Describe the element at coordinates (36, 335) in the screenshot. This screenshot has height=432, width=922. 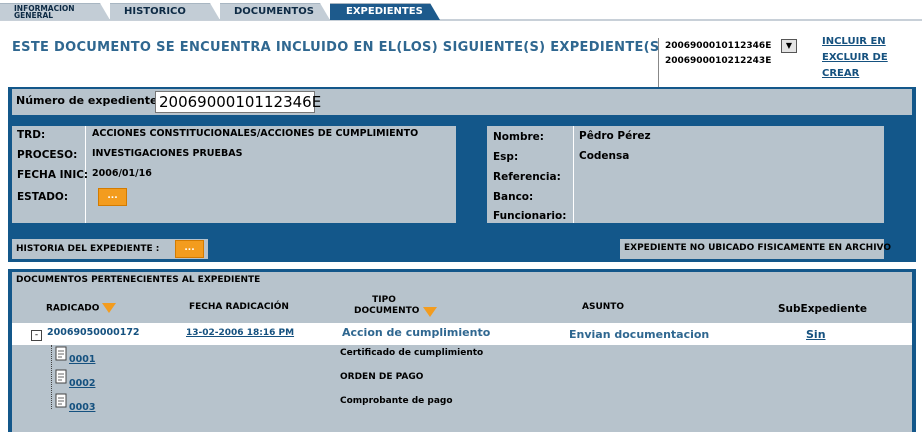
I see `collapse-toggle-icon: -` at that location.